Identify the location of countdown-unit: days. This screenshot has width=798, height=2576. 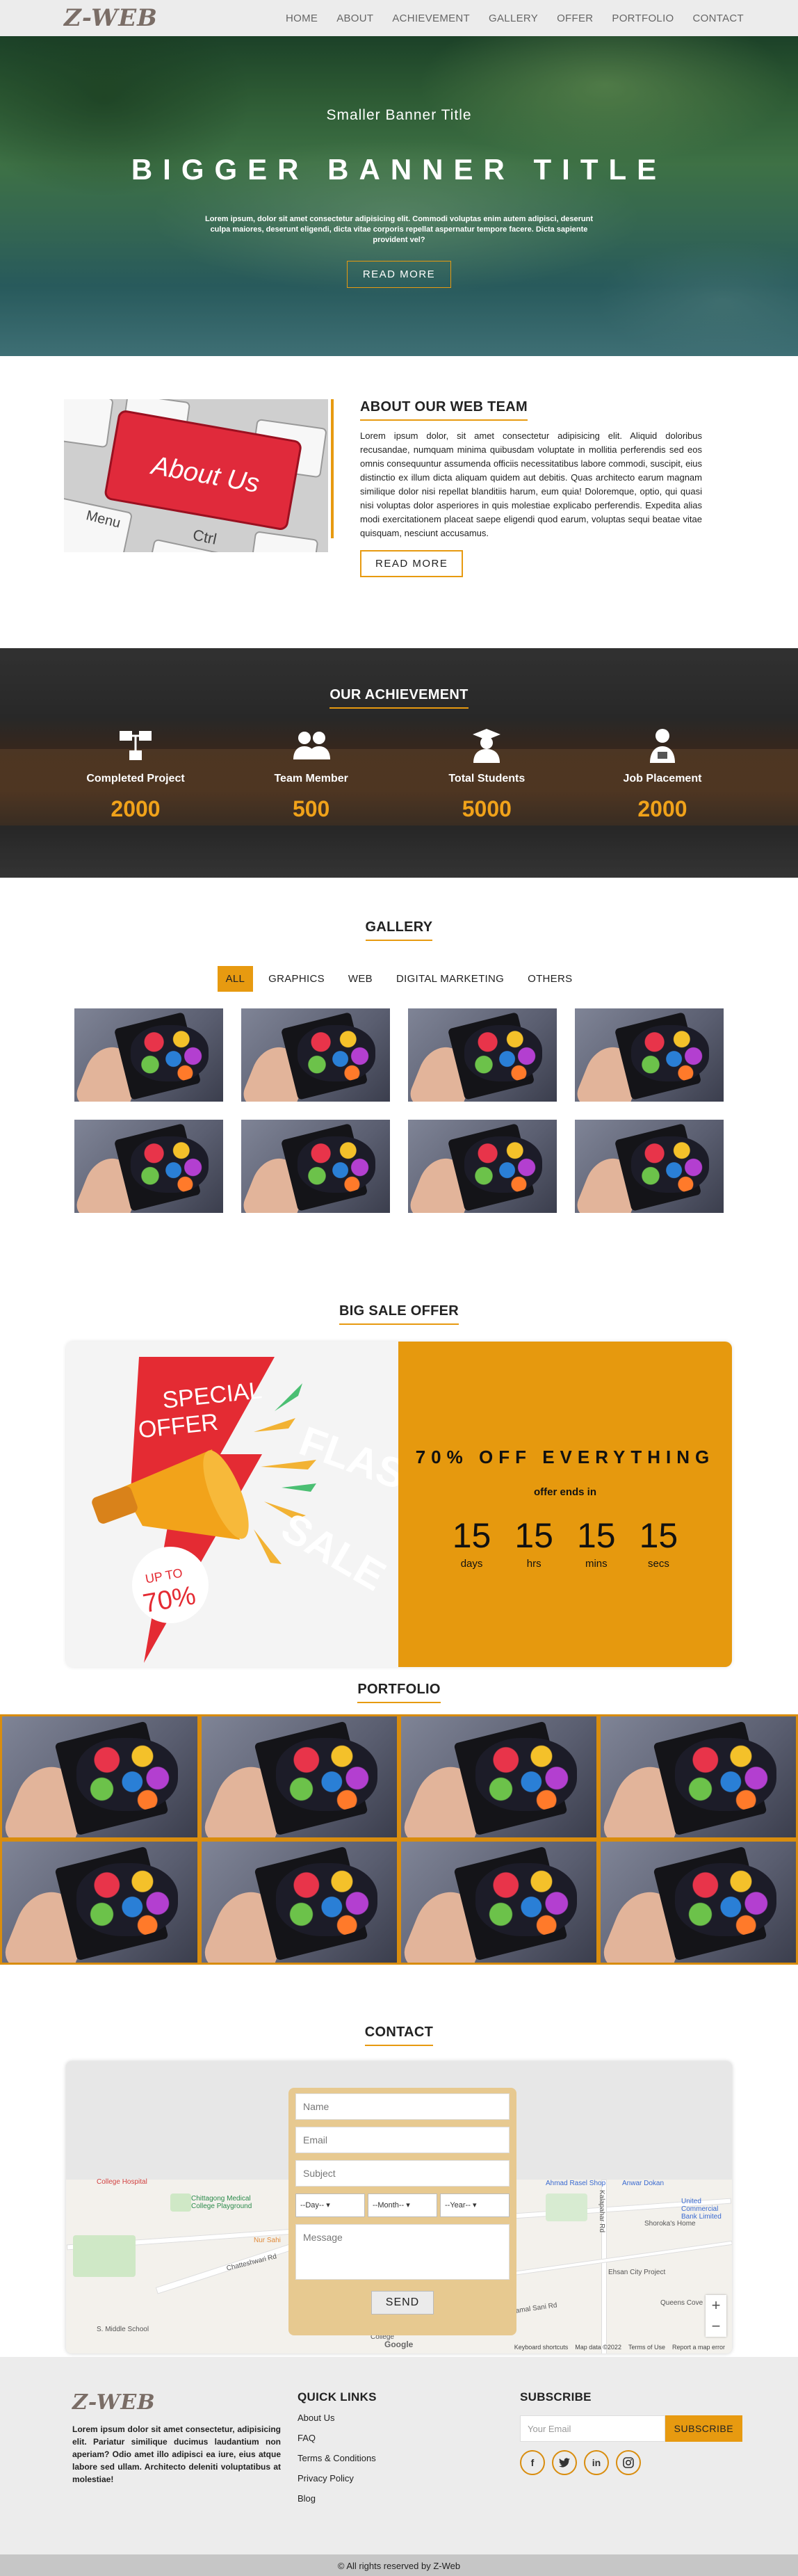
(471, 1564).